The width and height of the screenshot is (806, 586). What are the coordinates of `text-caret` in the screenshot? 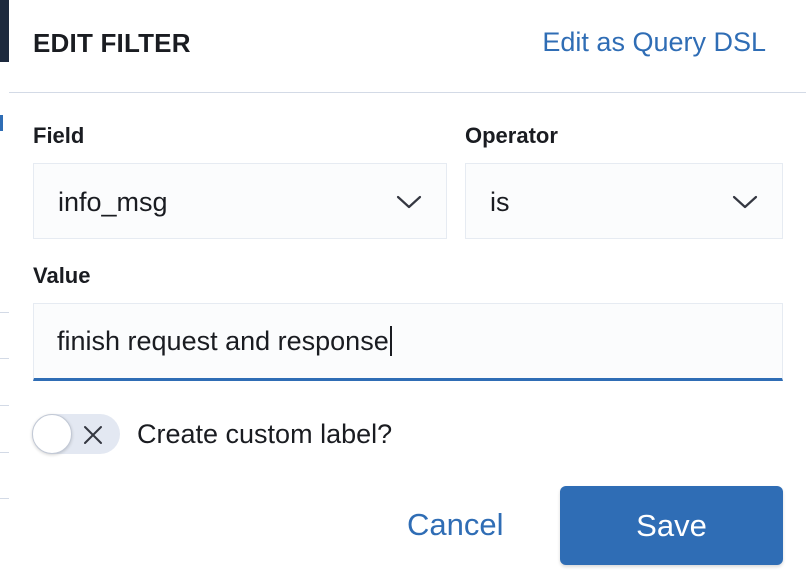 It's located at (390, 341).